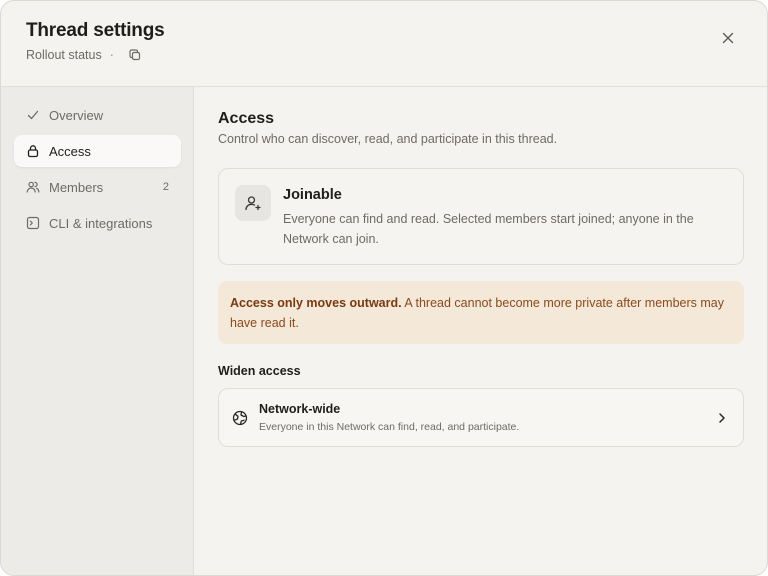  Describe the element at coordinates (95, 30) in the screenshot. I see `dialog-title: Thread settings` at that location.